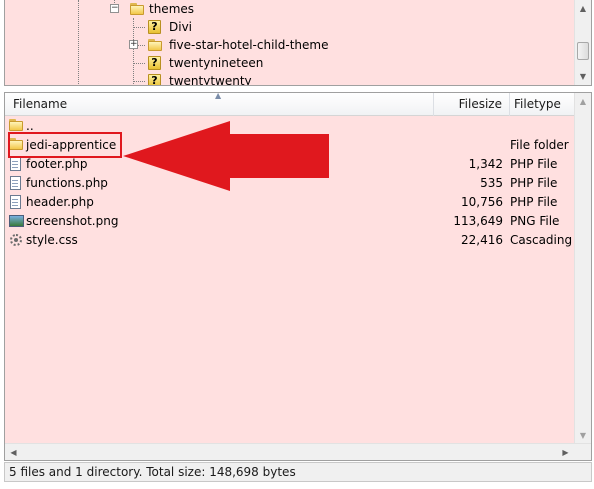 The width and height of the screenshot is (594, 489). I want to click on tree-node-themes: − themes, so click(209, 9).